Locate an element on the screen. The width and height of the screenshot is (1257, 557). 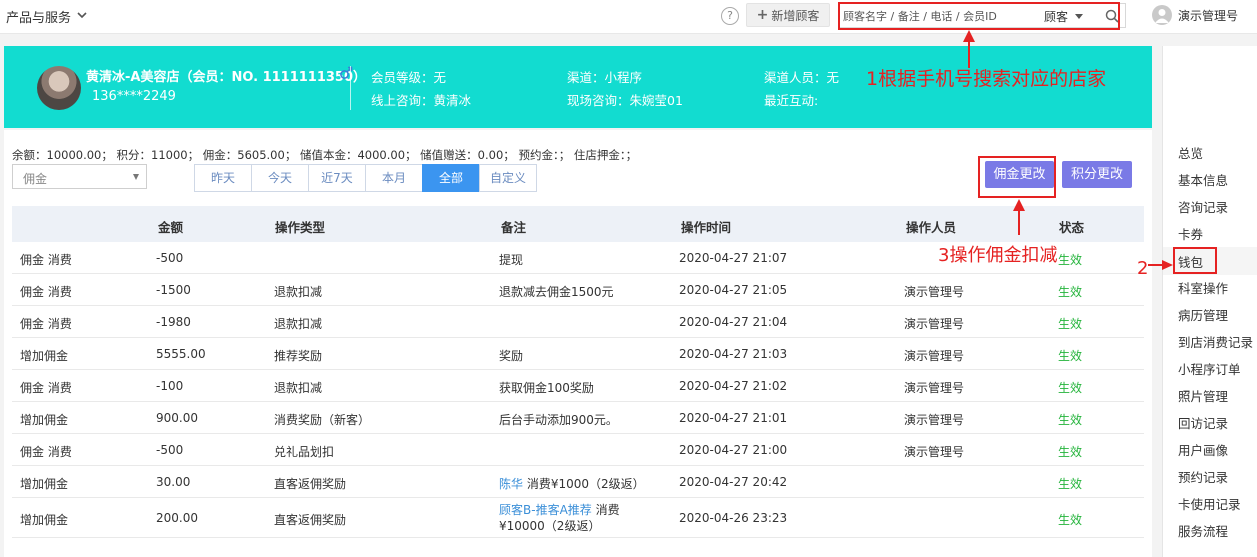
sidebar-item-basic-info: 基本信息 is located at coordinates (1203, 179).